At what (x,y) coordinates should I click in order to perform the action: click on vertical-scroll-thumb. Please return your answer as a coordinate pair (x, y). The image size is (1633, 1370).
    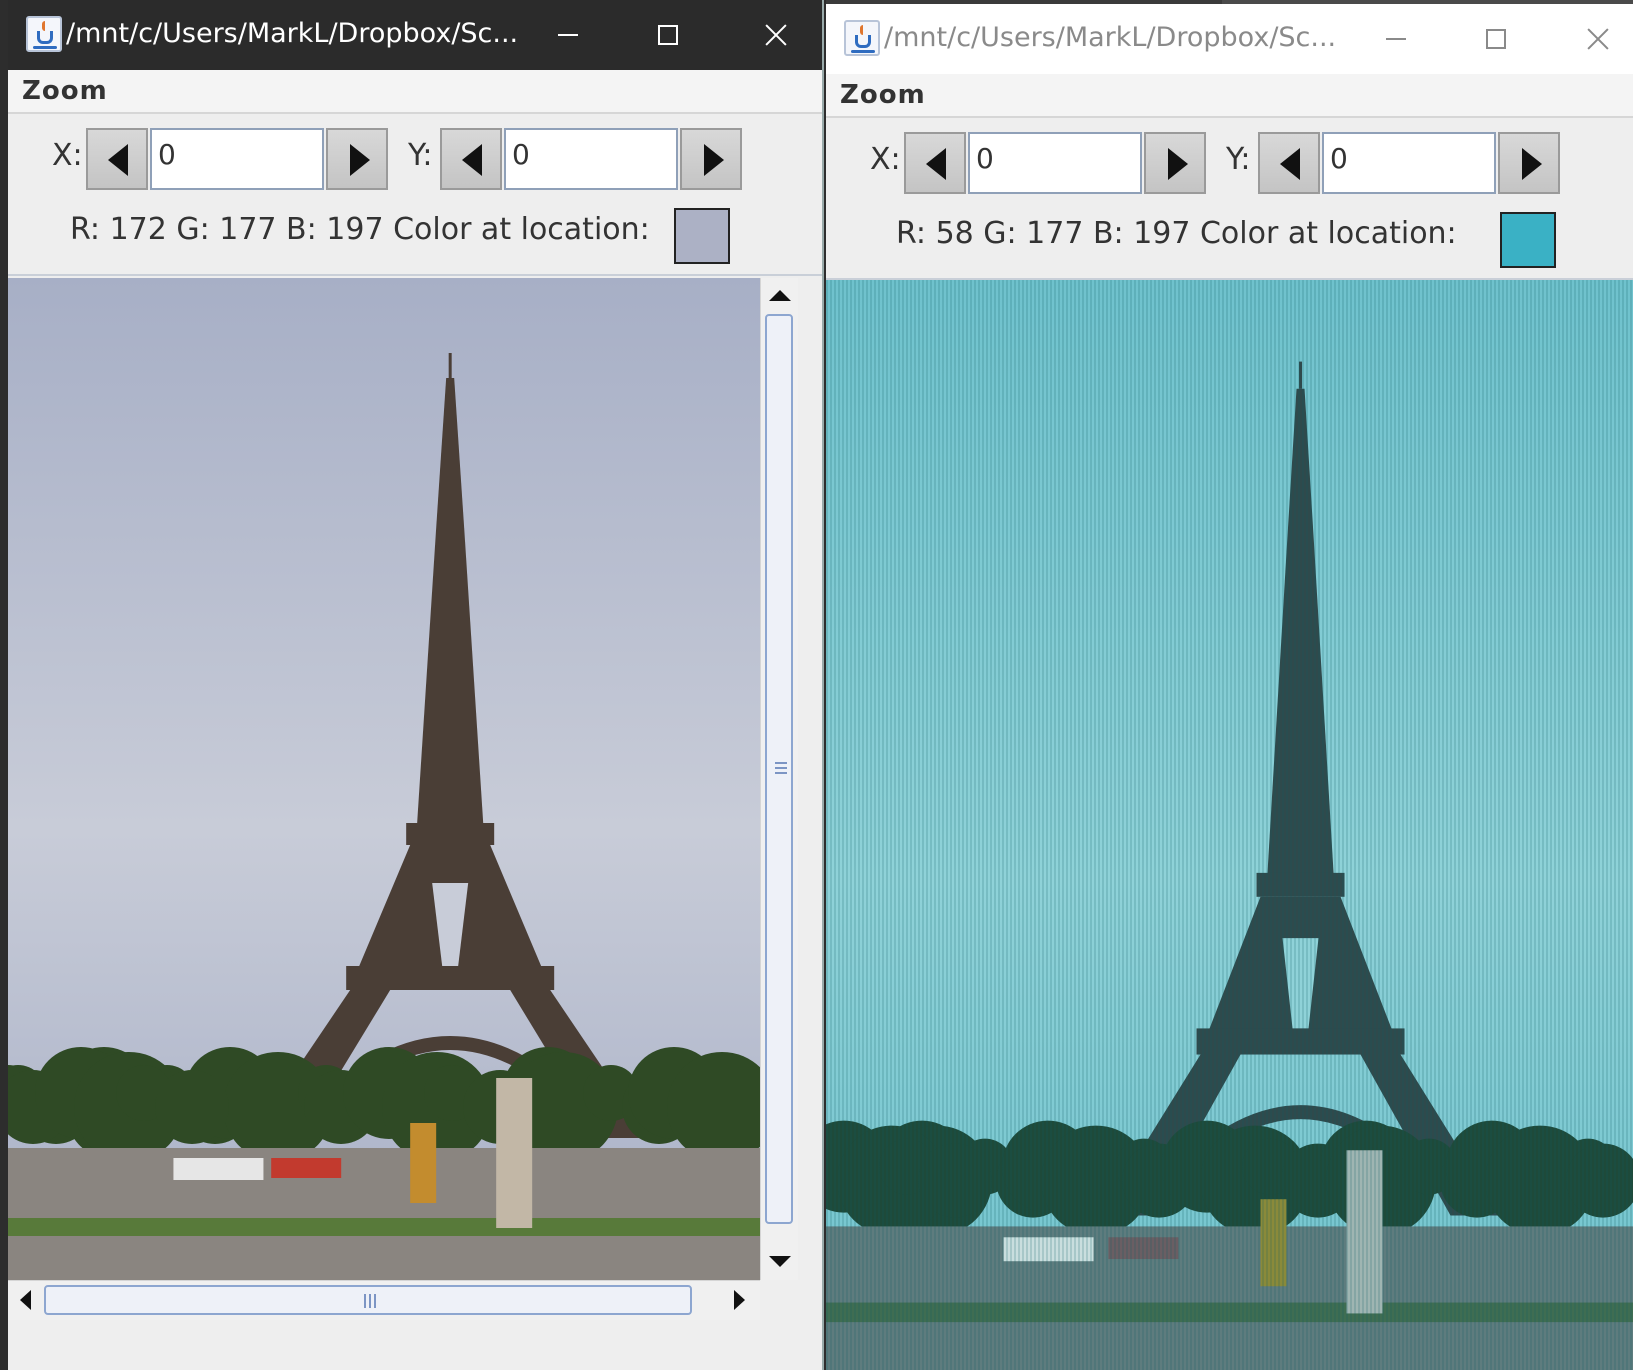
    Looking at the image, I should click on (779, 769).